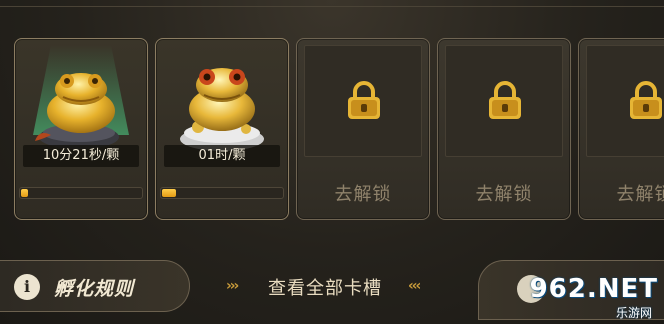 The width and height of the screenshot is (664, 324). What do you see at coordinates (94, 289) in the screenshot?
I see `hatch-rules-label: 孵化规则` at bounding box center [94, 289].